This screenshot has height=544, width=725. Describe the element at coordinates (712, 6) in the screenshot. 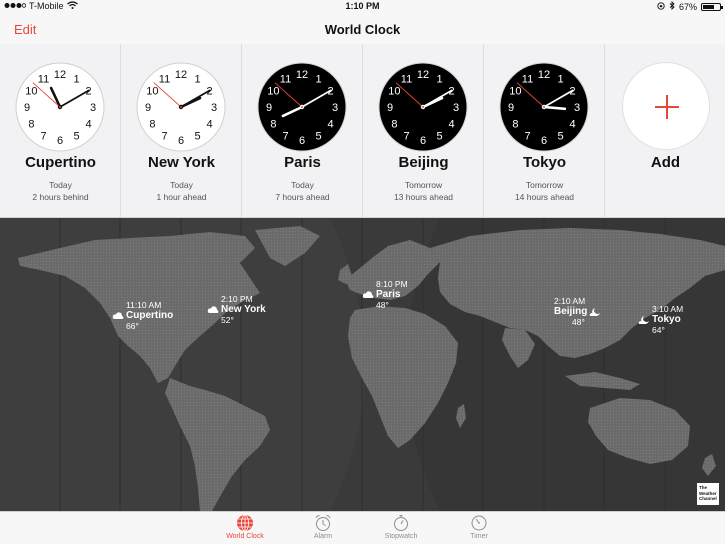

I see `battery-icon` at that location.